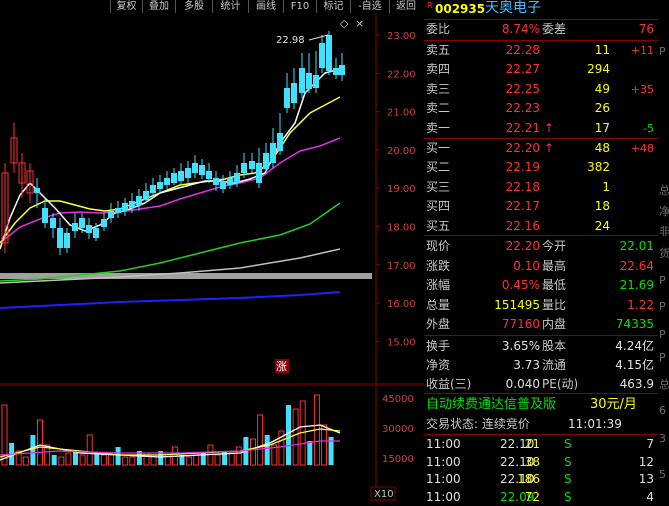  What do you see at coordinates (541, 444) in the screenshot?
I see `tick-row: 11:00 22.10 21 S 7` at bounding box center [541, 444].